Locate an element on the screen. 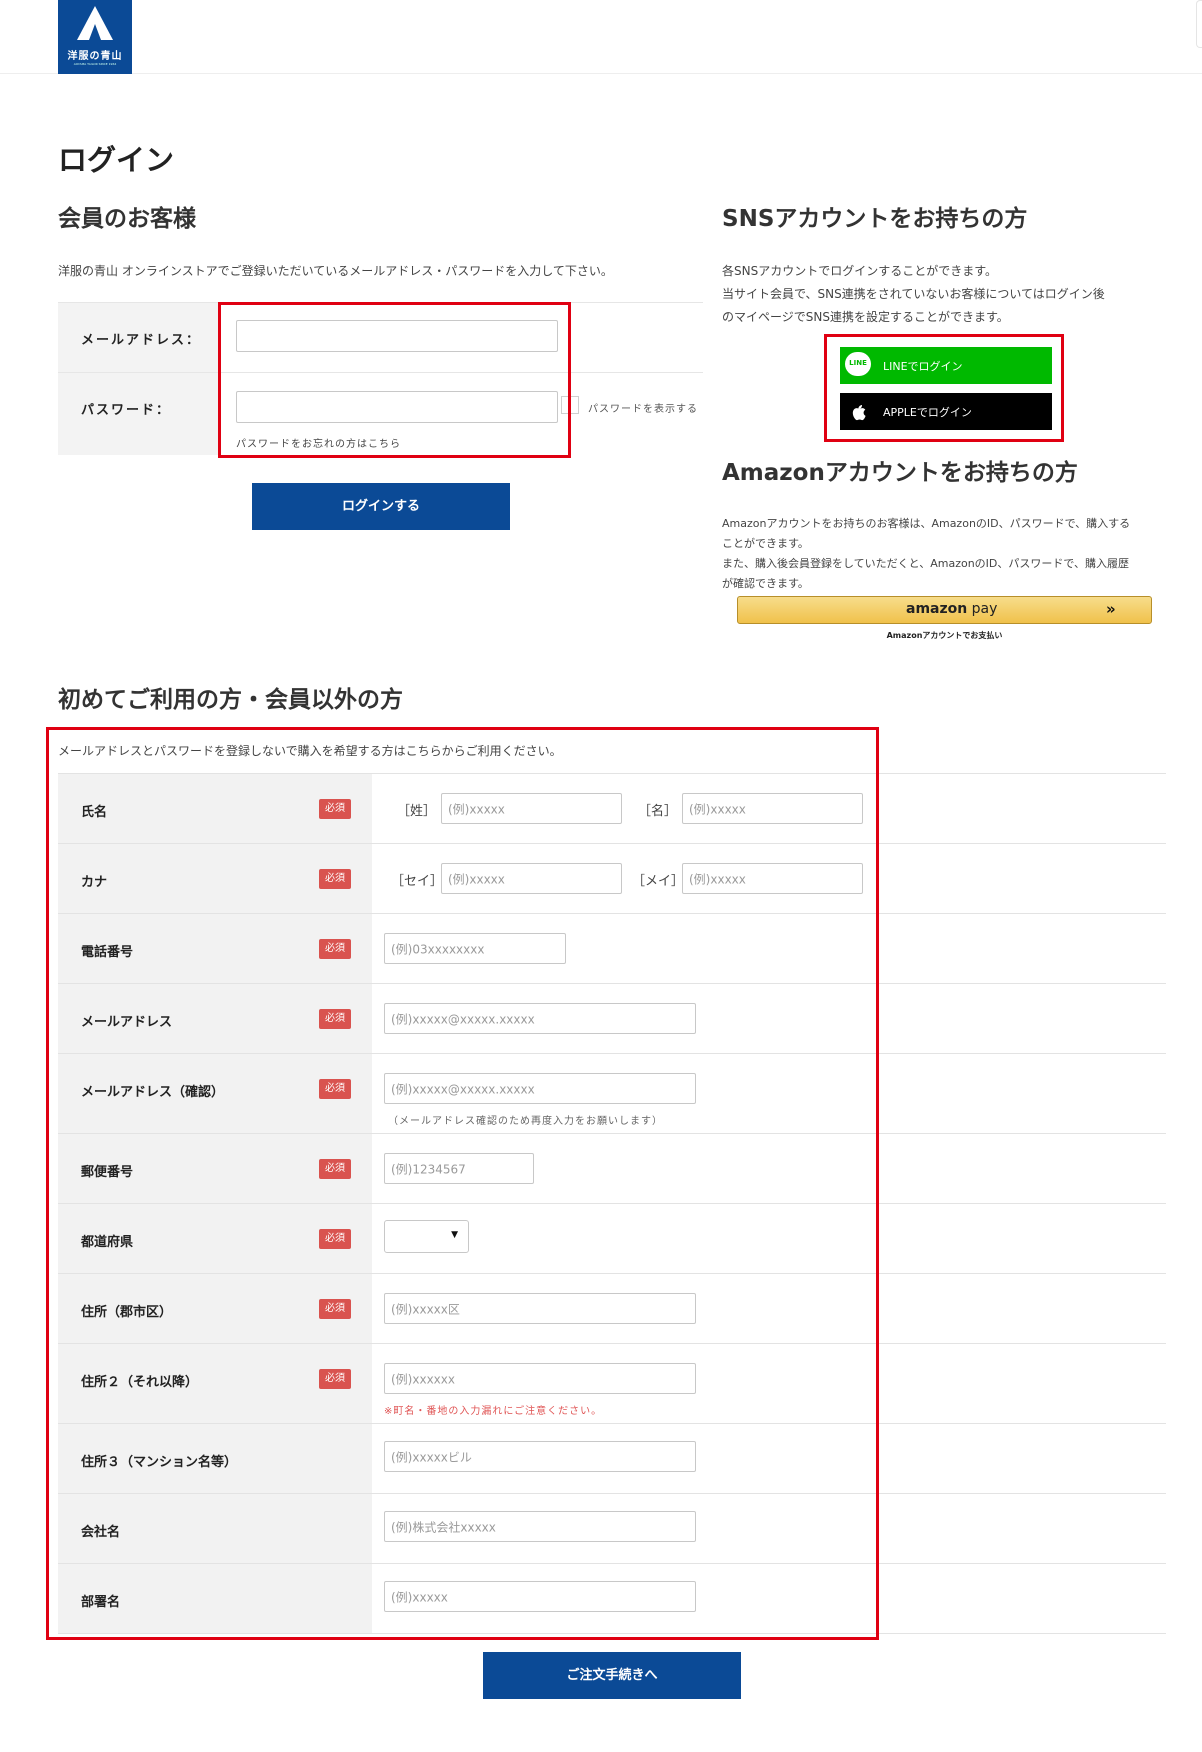 This screenshot has width=1202, height=1752. amazon-desc-4: が確認できます。 is located at coordinates (765, 583).